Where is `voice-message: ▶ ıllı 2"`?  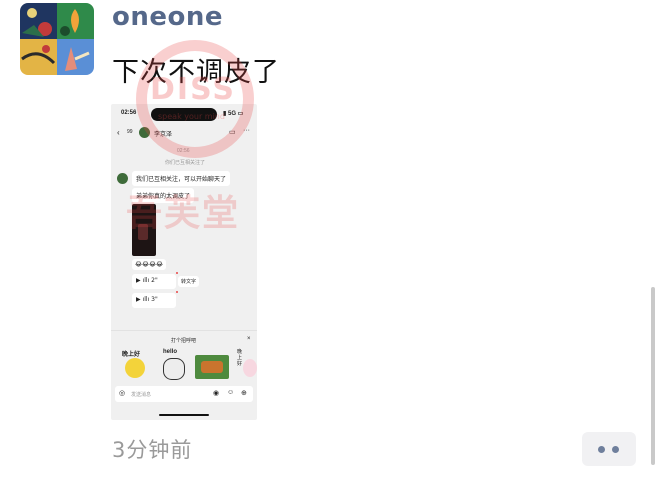 voice-message: ▶ ıllı 2" is located at coordinates (154, 281).